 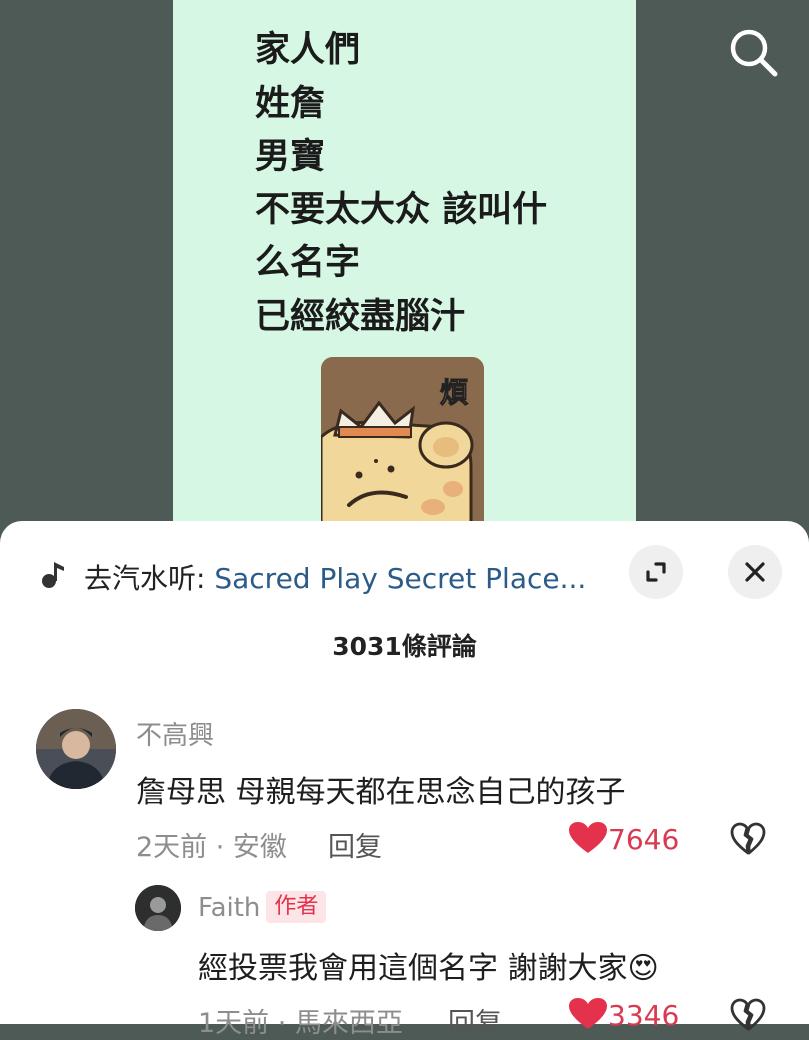 I want to click on author-badge: 作者, so click(x=296, y=907).